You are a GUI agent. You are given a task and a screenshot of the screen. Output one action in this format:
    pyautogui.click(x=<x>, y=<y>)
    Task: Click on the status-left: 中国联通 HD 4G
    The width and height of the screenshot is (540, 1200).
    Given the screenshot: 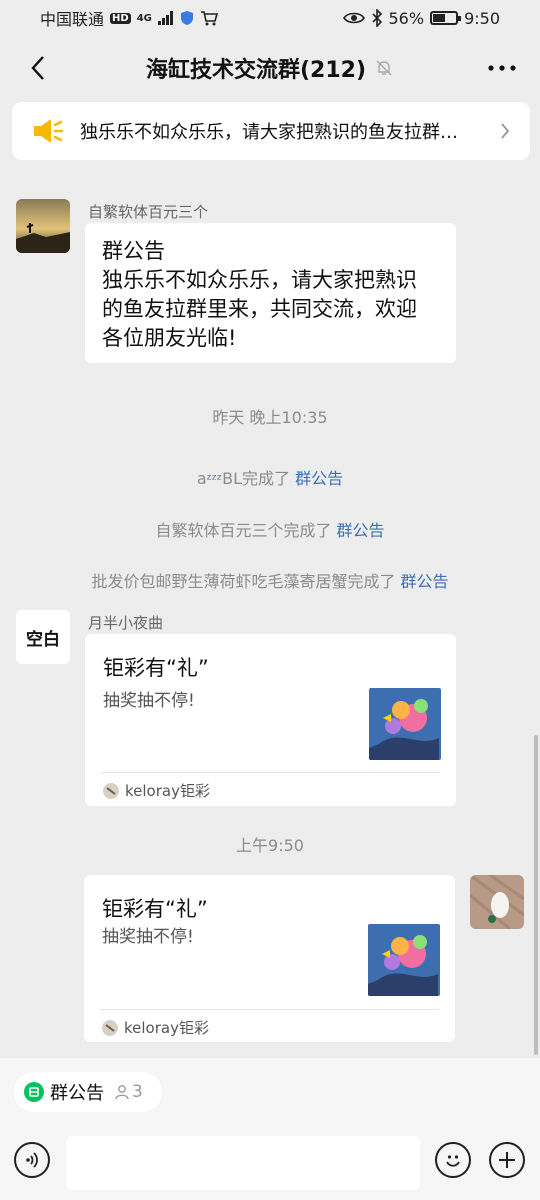 What is the action you would take?
    pyautogui.click(x=129, y=18)
    